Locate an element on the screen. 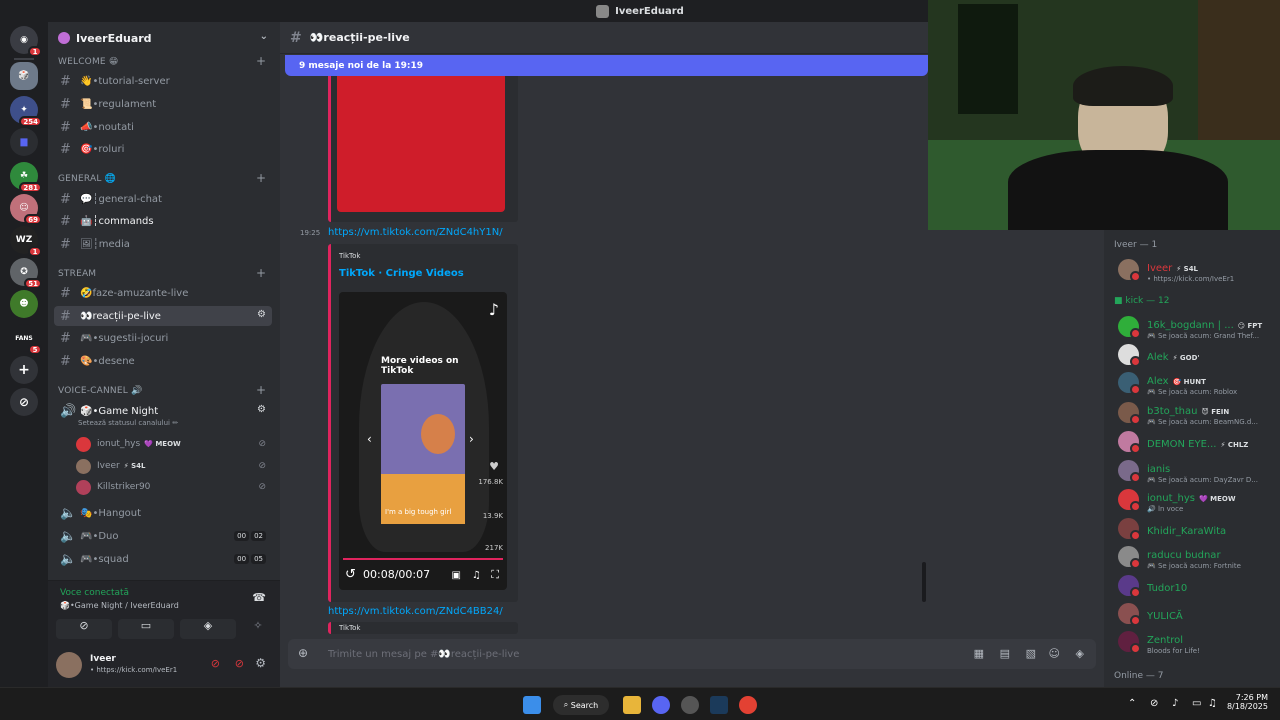  channel-general-chat: # 💬┆general-chat is located at coordinates (163, 199).